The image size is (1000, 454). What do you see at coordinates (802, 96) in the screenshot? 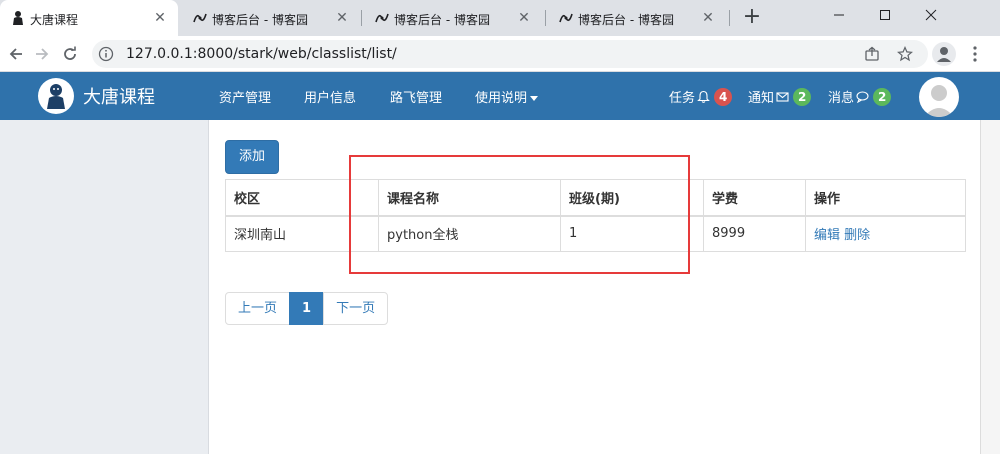
I see `notices-count-badge: 2` at bounding box center [802, 96].